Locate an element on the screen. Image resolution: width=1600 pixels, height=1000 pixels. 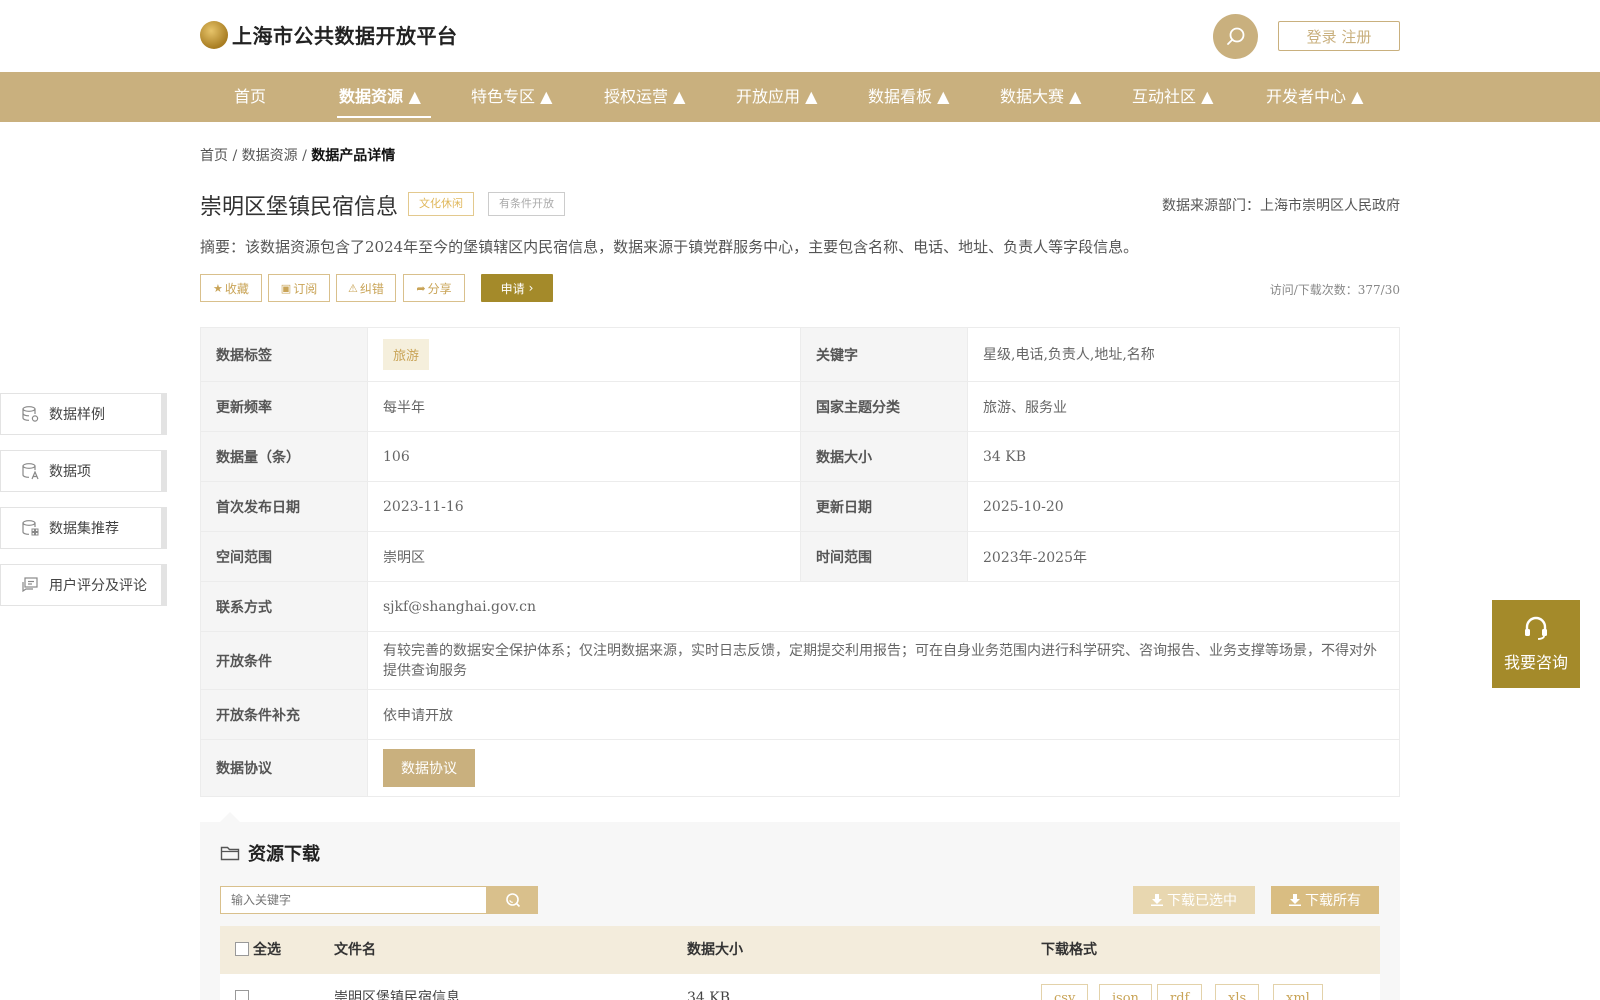
site-header: 上海市公共数据开放平台 登录 注册 is located at coordinates (800, 36).